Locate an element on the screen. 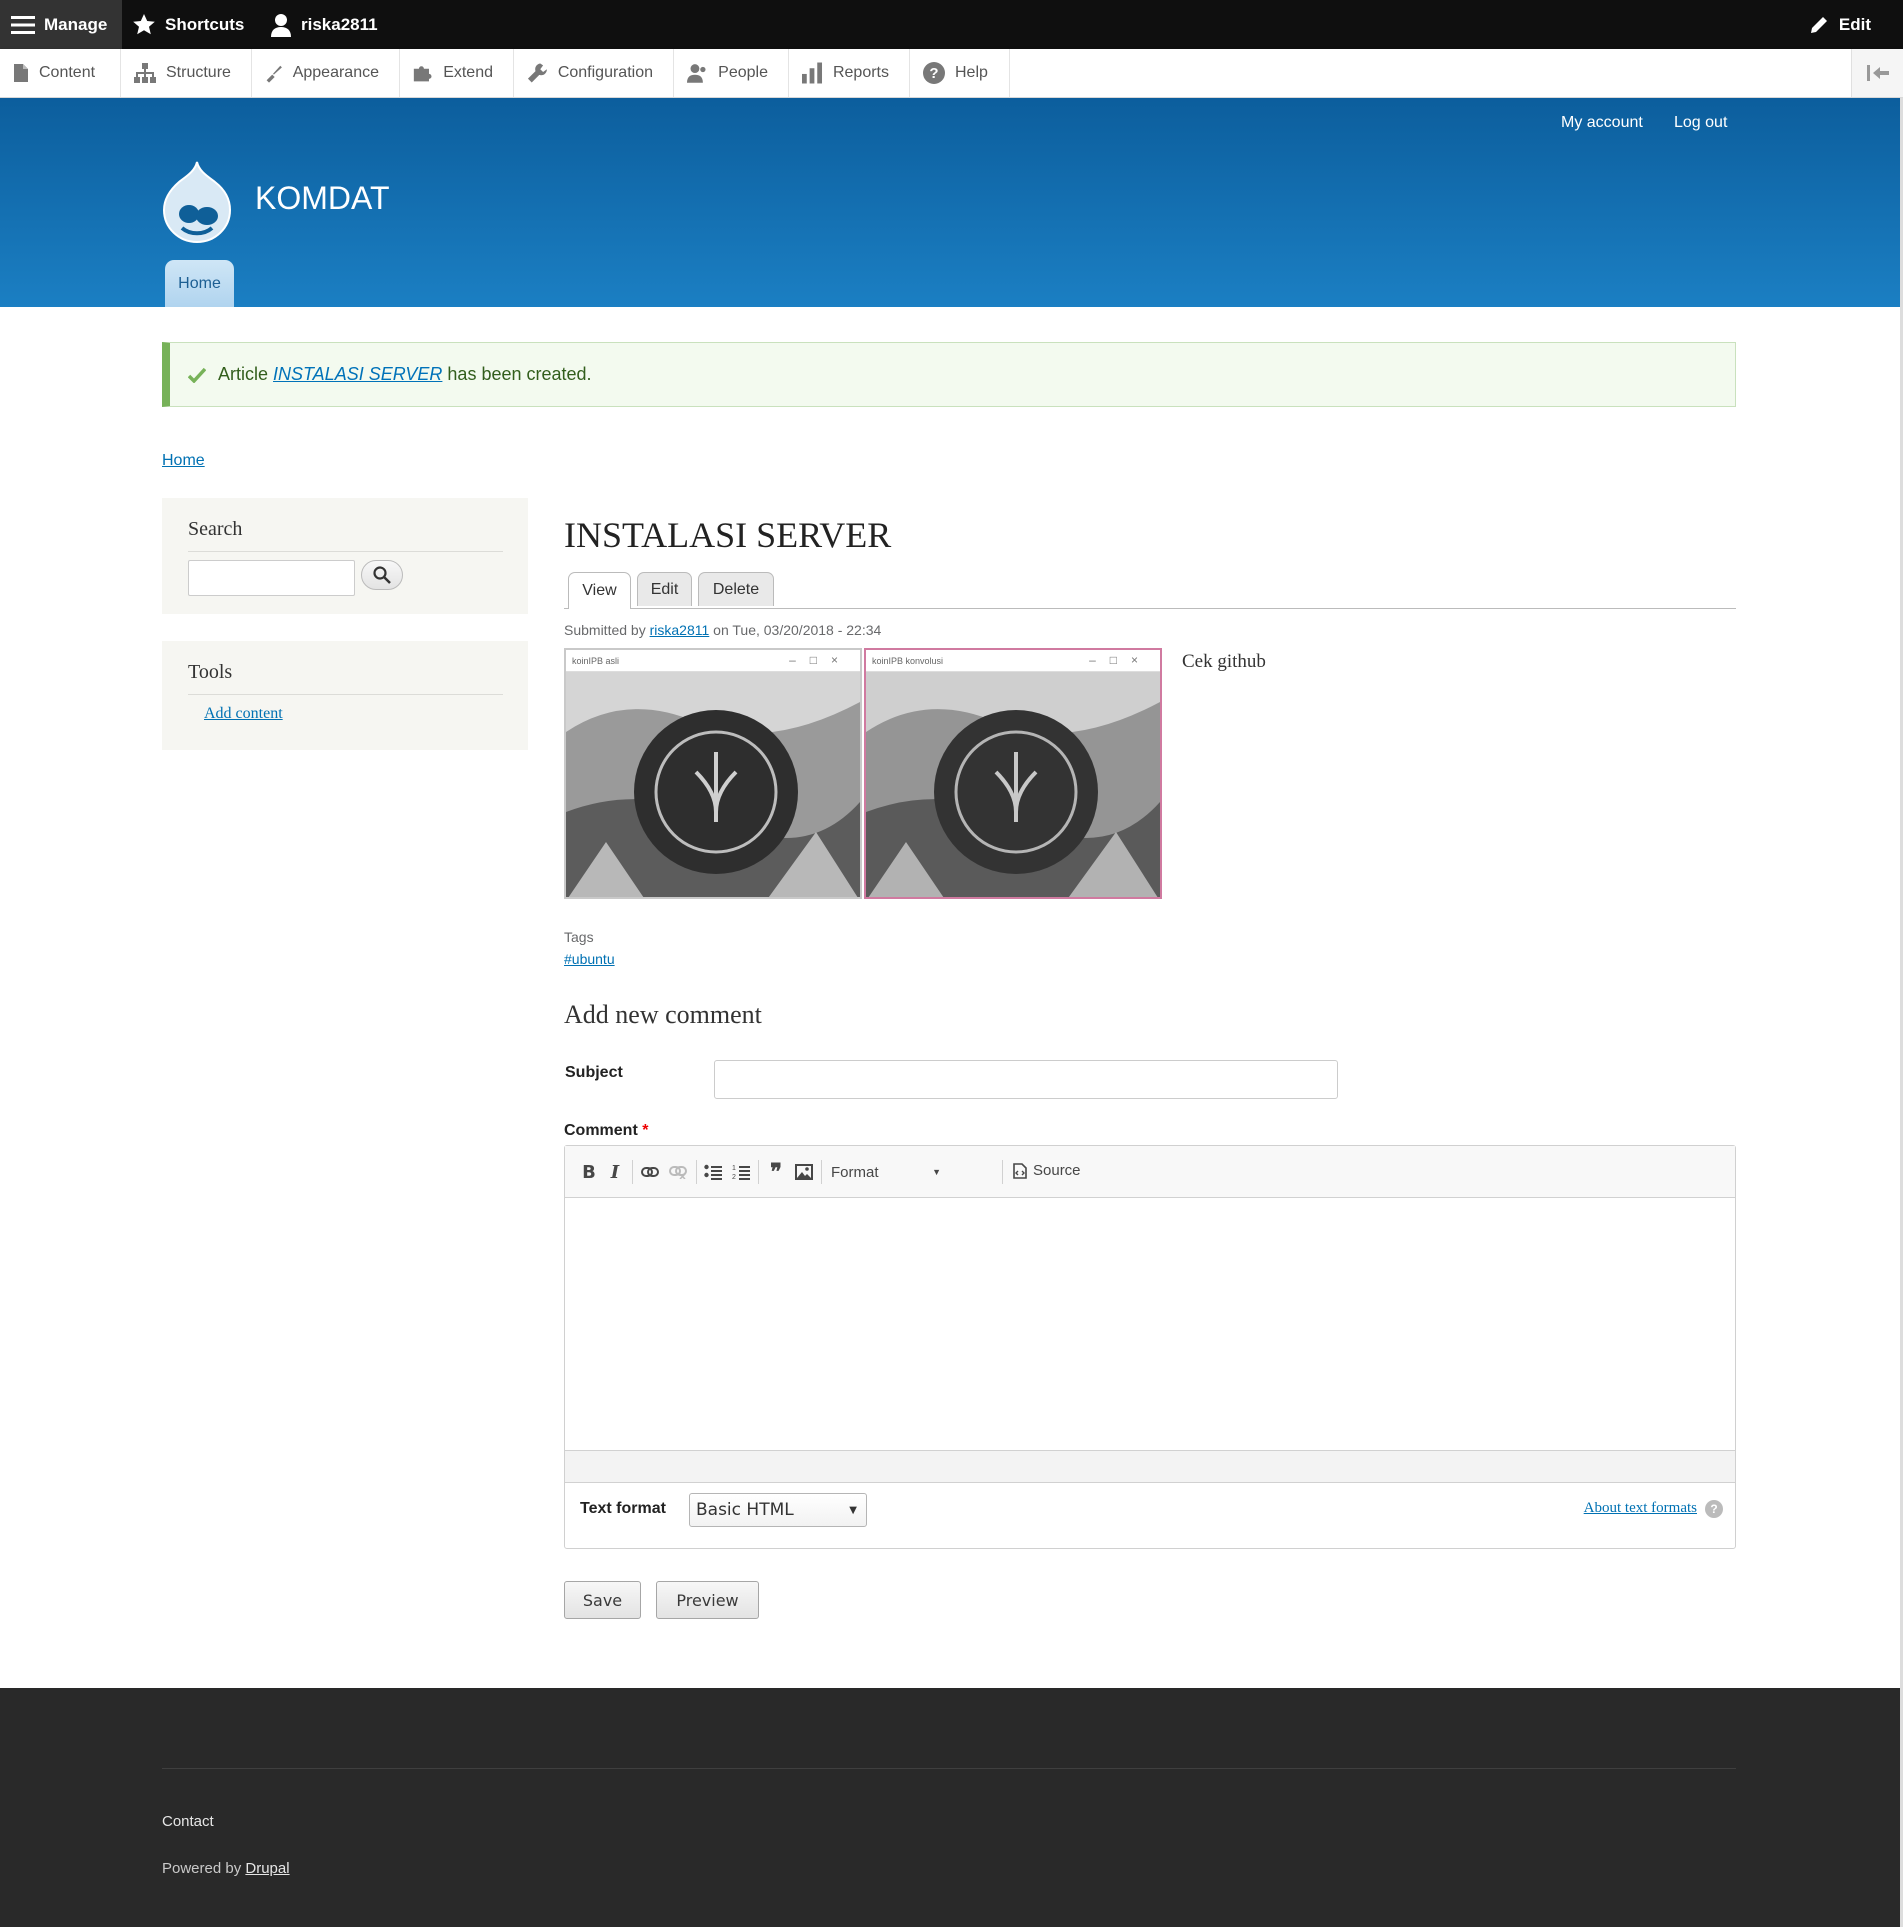  svg-text: 1 is located at coordinates (734, 1168).